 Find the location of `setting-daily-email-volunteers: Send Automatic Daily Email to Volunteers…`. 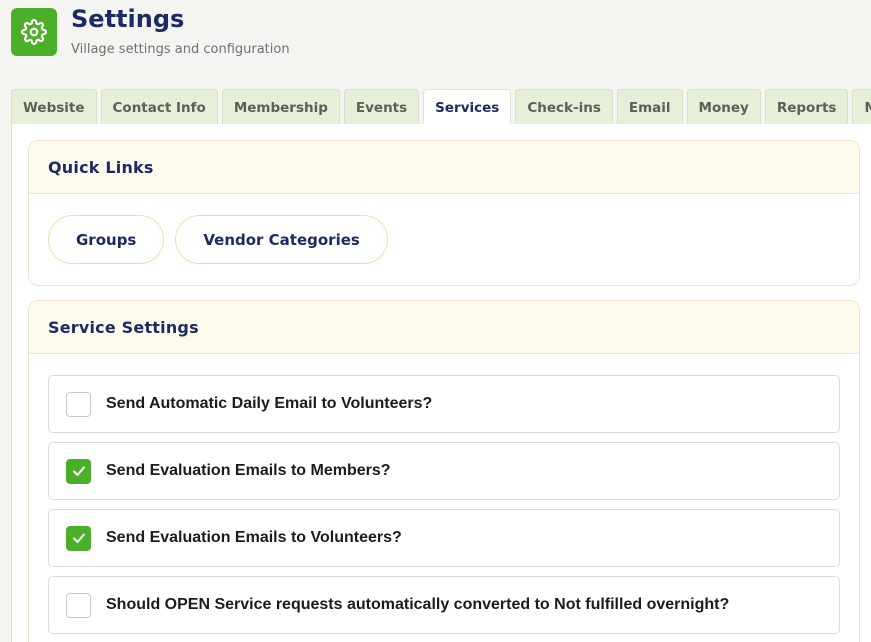

setting-daily-email-volunteers: Send Automatic Daily Email to Volunteers… is located at coordinates (444, 404).